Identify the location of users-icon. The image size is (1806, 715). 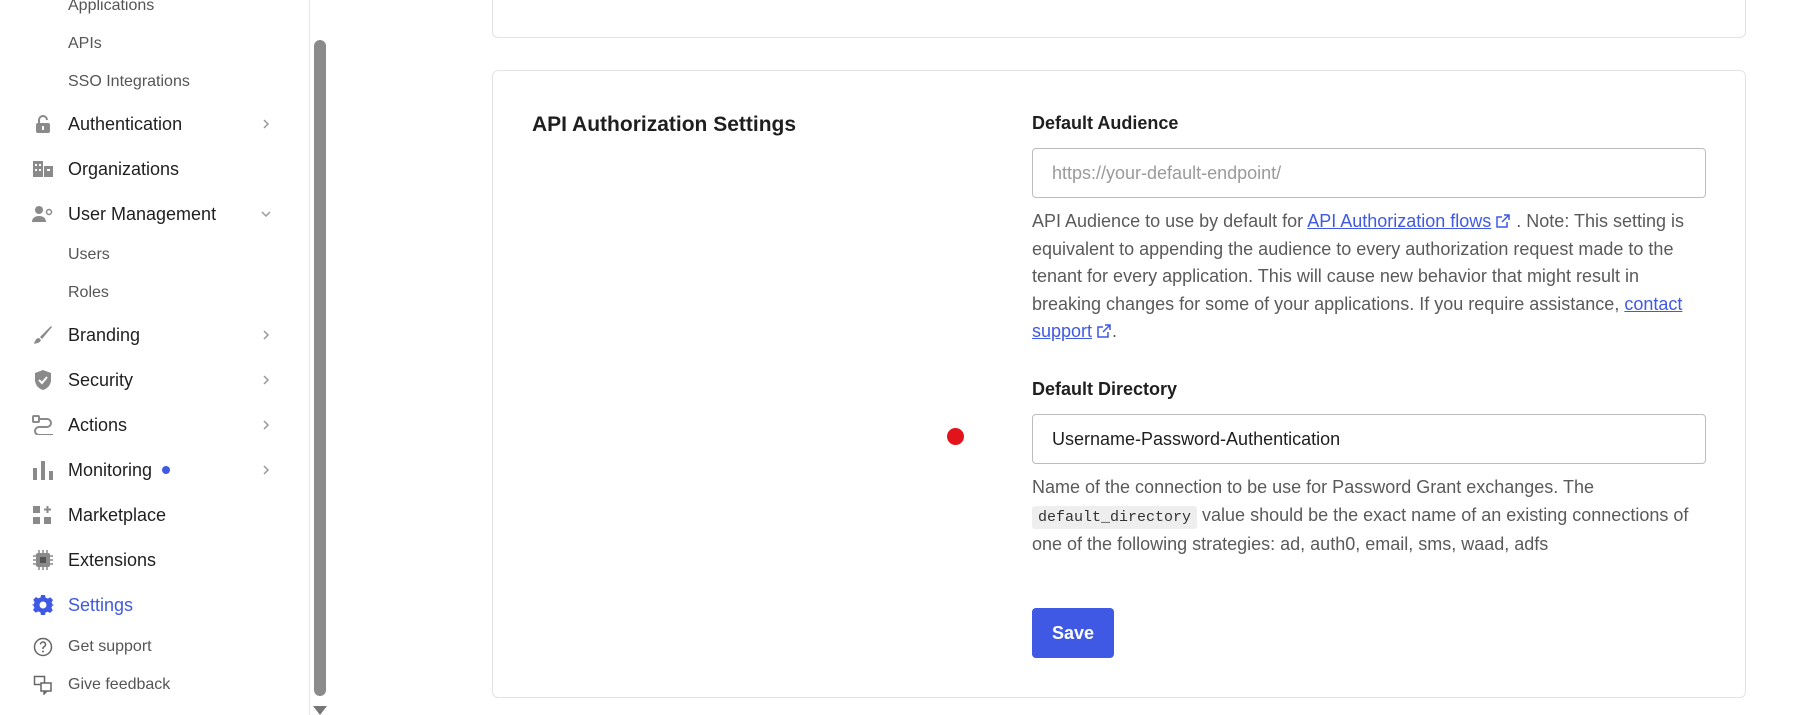
(43, 214).